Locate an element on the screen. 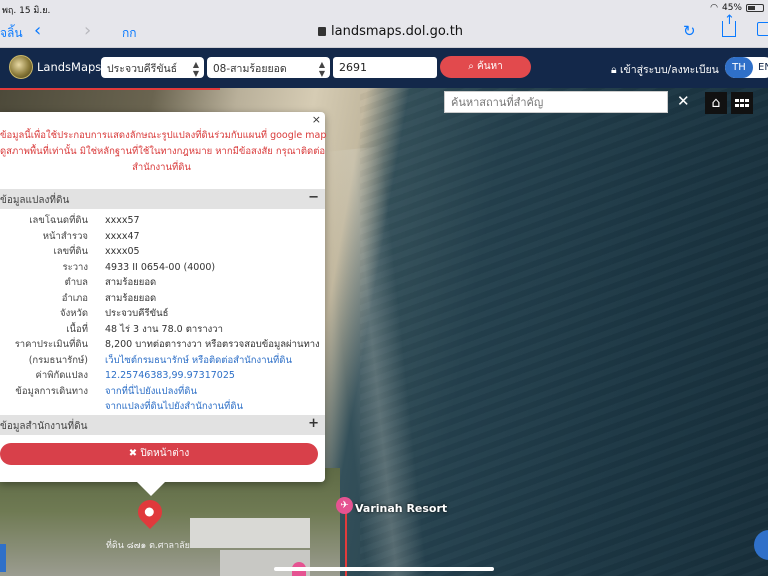 Image resolution: width=768 pixels, height=576 pixels. login-link: 🔒︎ เข้าสู่ระบบ/ลงทะเบียน is located at coordinates (665, 69).